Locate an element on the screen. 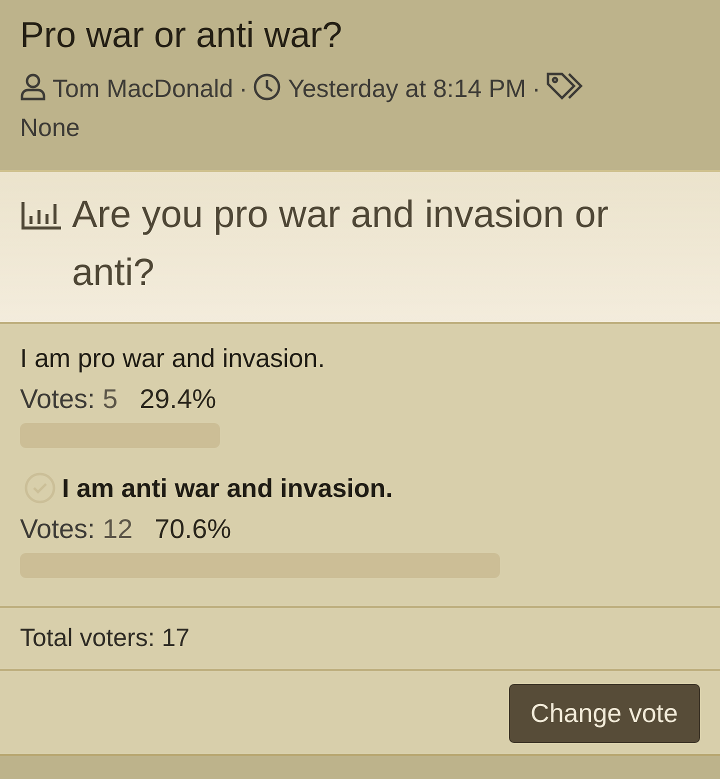 This screenshot has width=720, height=779. change-vote-button: Change vote is located at coordinates (604, 713).